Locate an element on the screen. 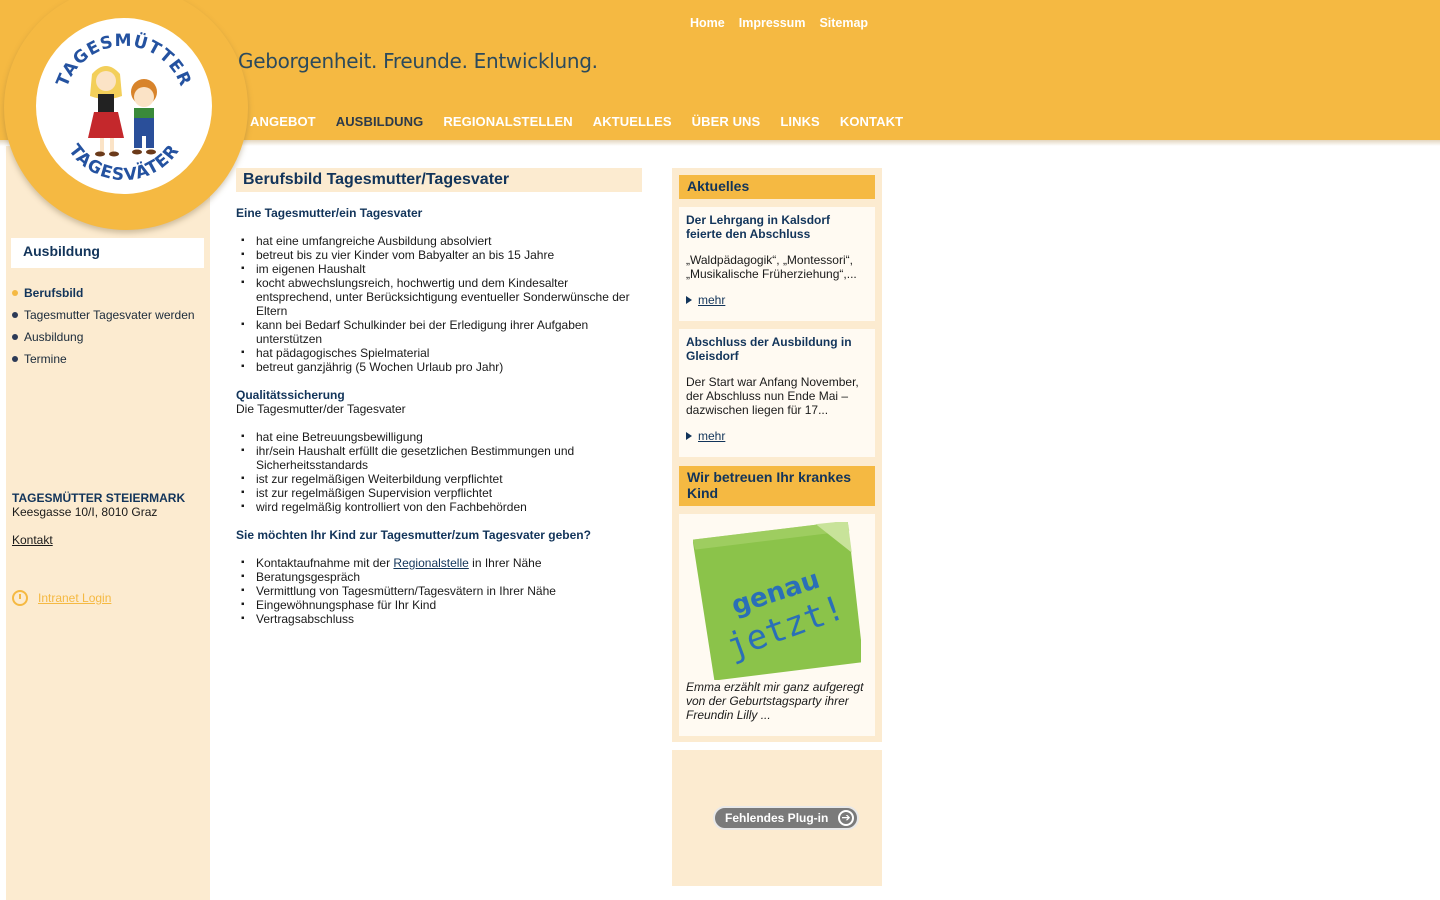  intranet-login: Intranet Login is located at coordinates (61, 598).